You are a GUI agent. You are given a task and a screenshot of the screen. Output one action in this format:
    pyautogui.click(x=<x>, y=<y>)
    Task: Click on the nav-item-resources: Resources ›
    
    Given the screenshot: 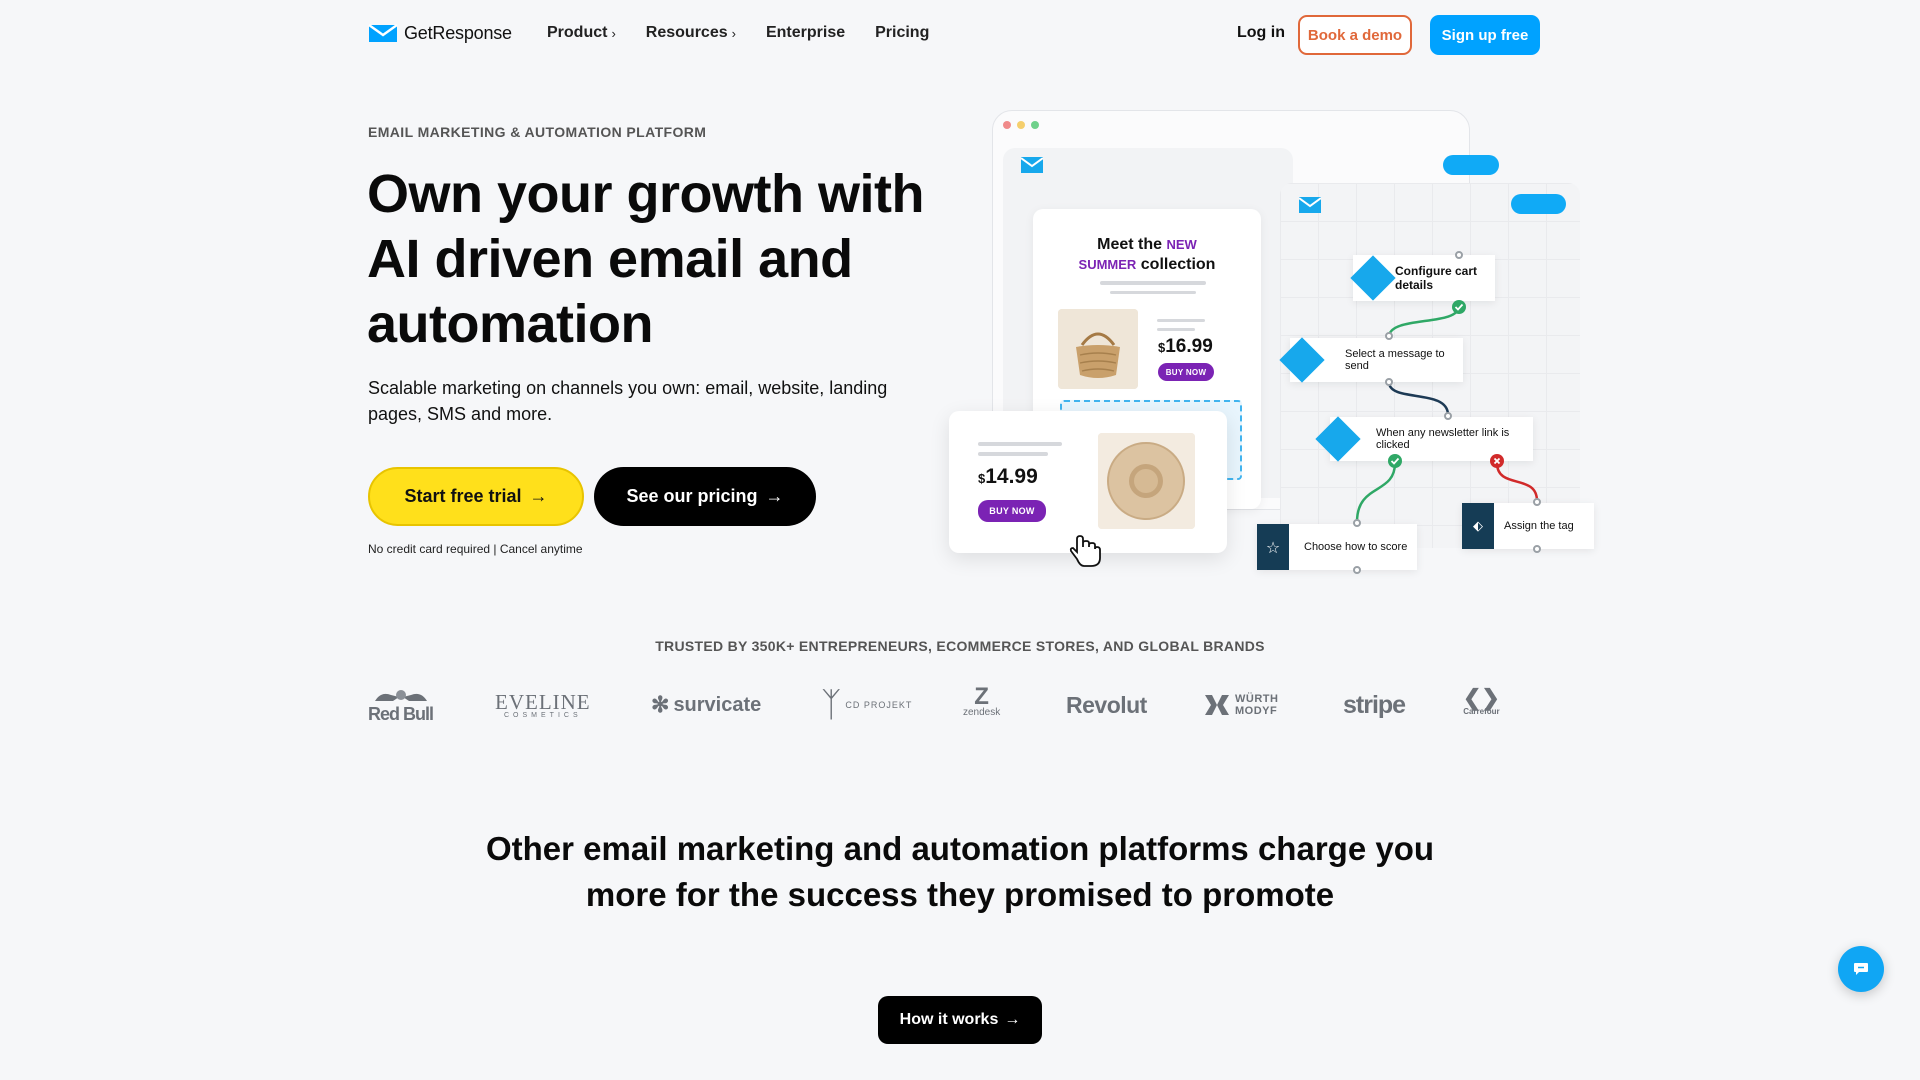 What is the action you would take?
    pyautogui.click(x=691, y=33)
    